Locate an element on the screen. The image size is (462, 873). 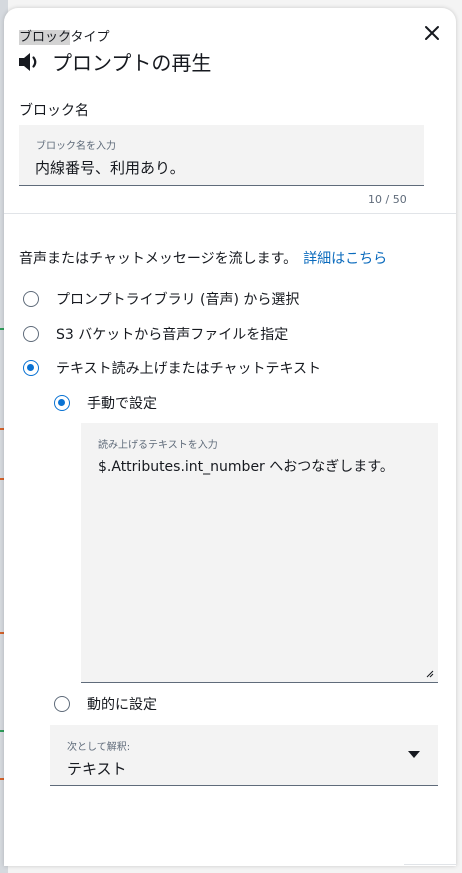
page-title: プロンプトの再生 is located at coordinates (132, 63).